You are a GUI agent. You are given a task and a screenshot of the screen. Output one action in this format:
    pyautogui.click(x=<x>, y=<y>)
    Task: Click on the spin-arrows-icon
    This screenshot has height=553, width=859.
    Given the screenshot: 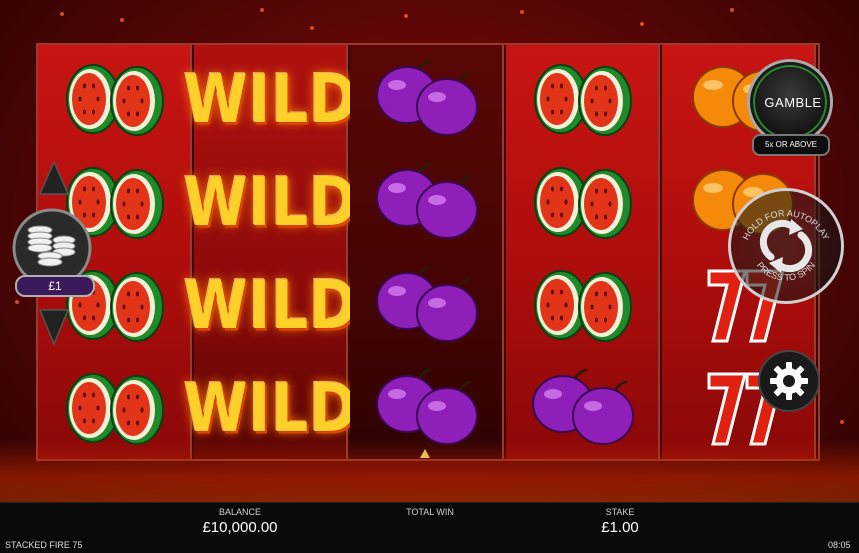 What is the action you would take?
    pyautogui.click(x=786, y=246)
    